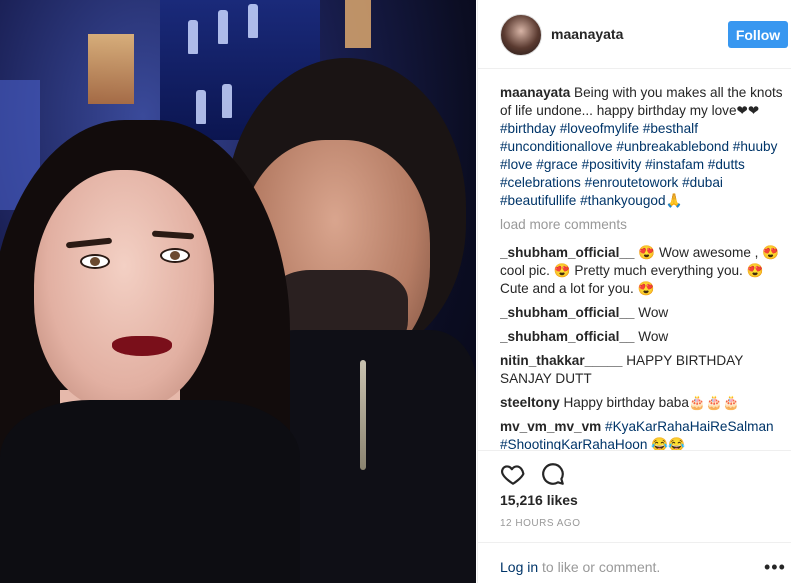 This screenshot has width=791, height=584. I want to click on woman-face, so click(124, 290).